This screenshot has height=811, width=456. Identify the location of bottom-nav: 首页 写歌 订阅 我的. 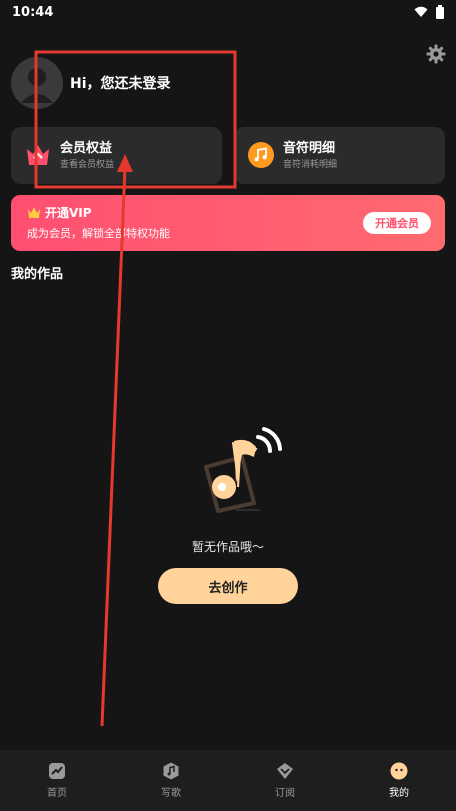
(228, 780).